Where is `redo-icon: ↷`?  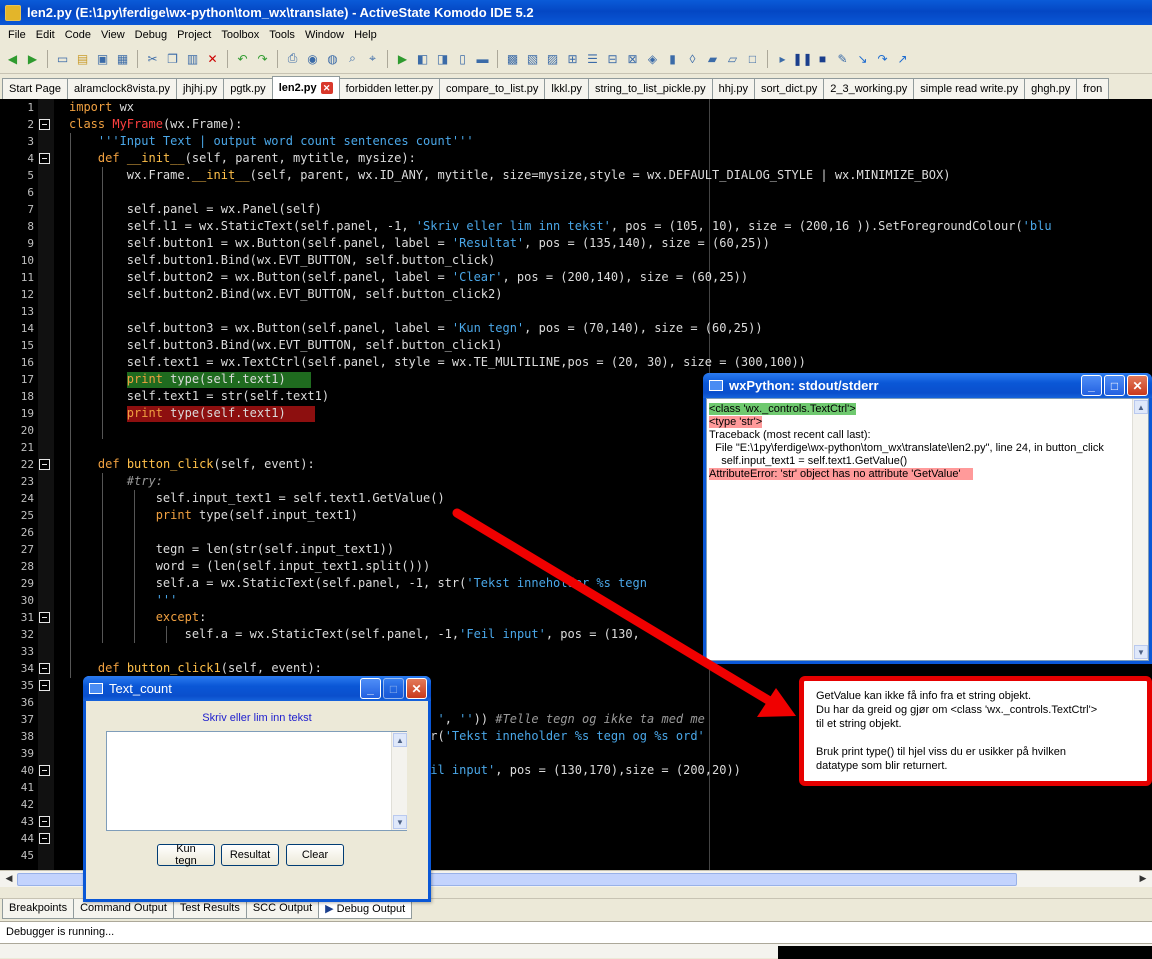
redo-icon: ↷ is located at coordinates (262, 58).